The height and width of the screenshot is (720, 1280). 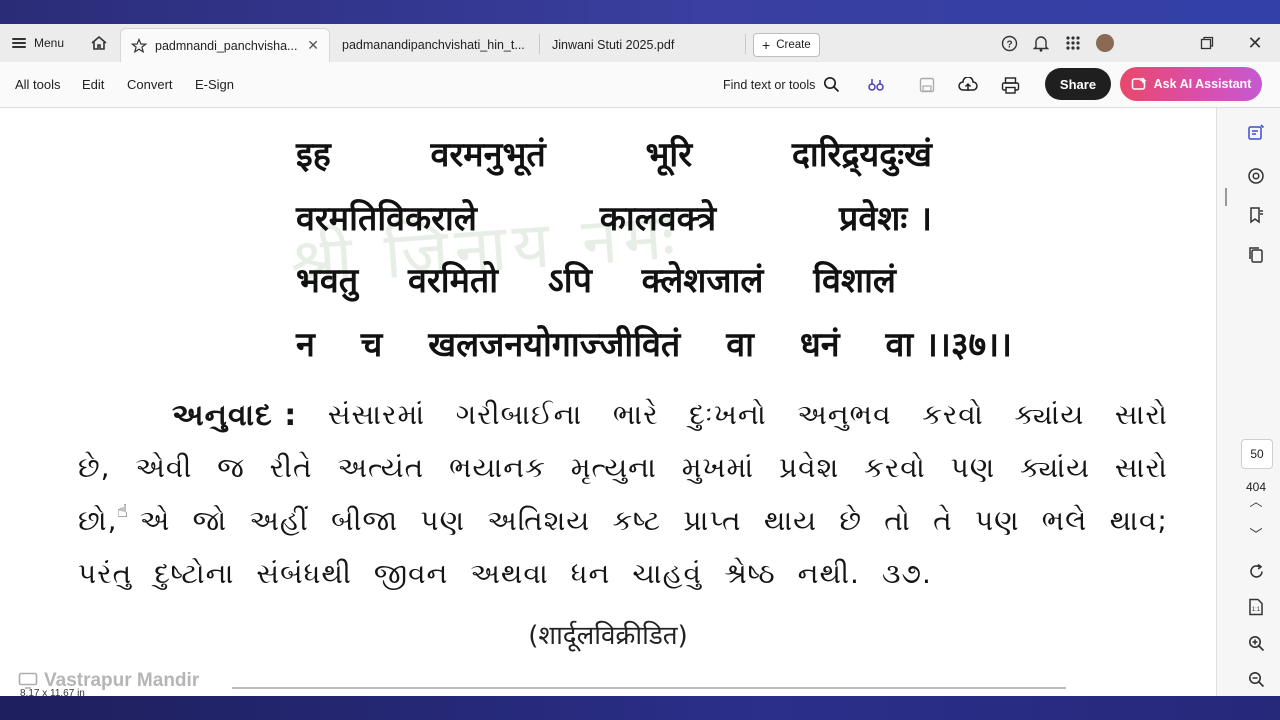 I want to click on meter-label: (शार्दूलविक्रीडित), so click(x=608, y=636).